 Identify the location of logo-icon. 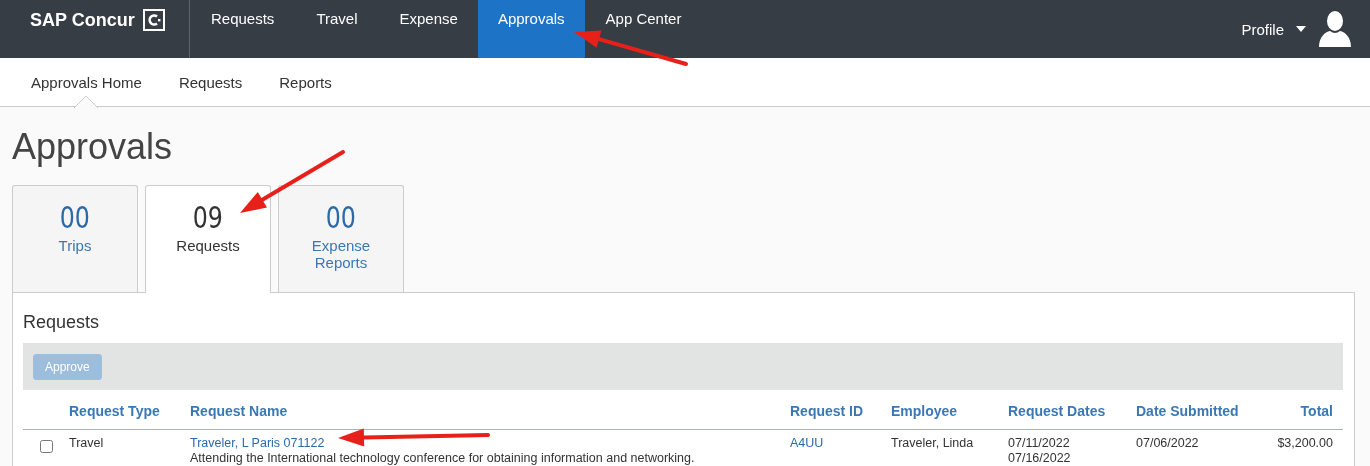
(153, 20).